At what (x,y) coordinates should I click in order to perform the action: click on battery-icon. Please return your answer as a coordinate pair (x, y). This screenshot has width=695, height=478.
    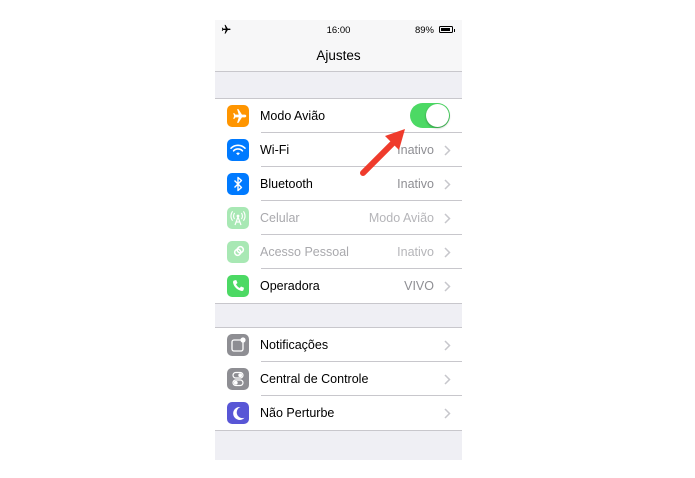
    Looking at the image, I should click on (447, 29).